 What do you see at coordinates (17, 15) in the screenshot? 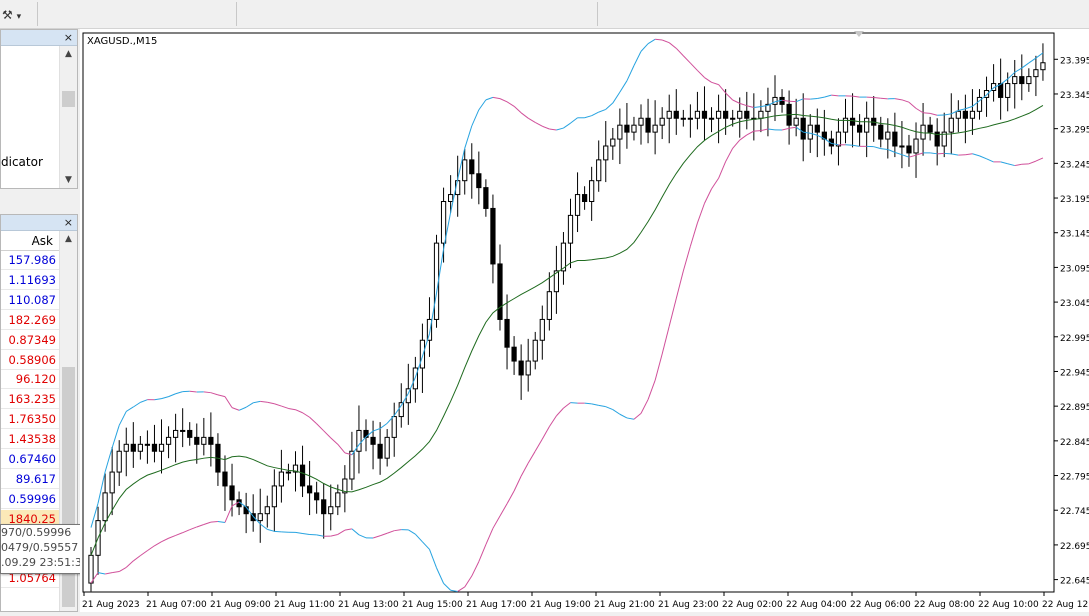
I see `line-studies-dropdown: ⚒ ▾` at bounding box center [17, 15].